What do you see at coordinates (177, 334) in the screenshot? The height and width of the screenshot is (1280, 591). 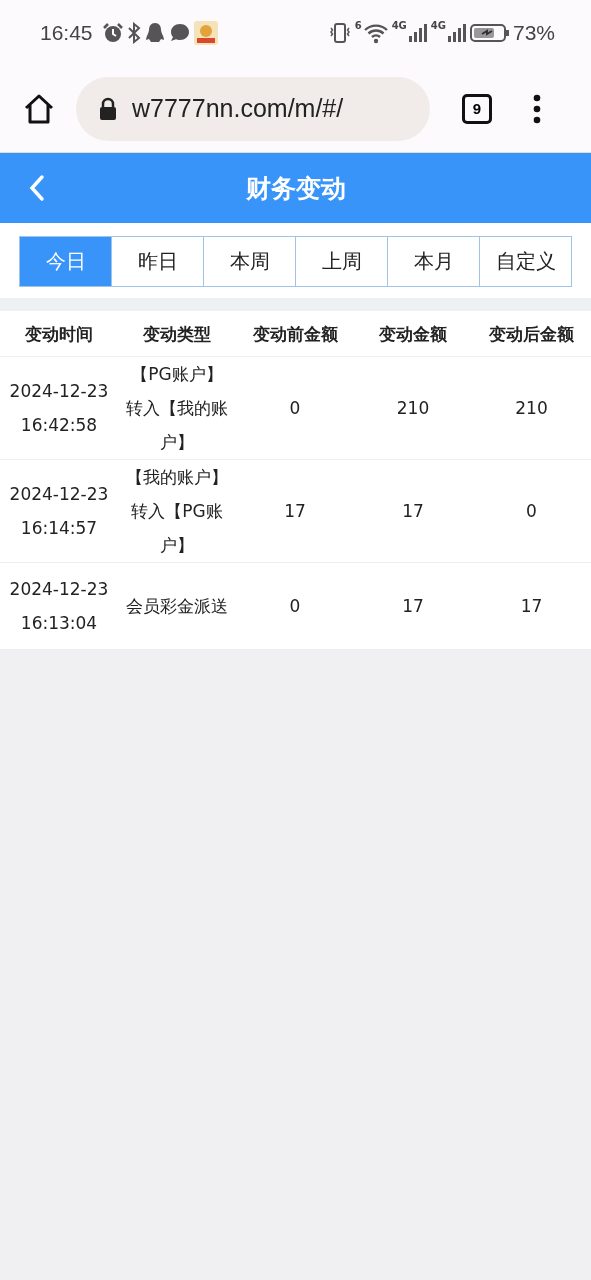 I see `column-header: 变动类型` at bounding box center [177, 334].